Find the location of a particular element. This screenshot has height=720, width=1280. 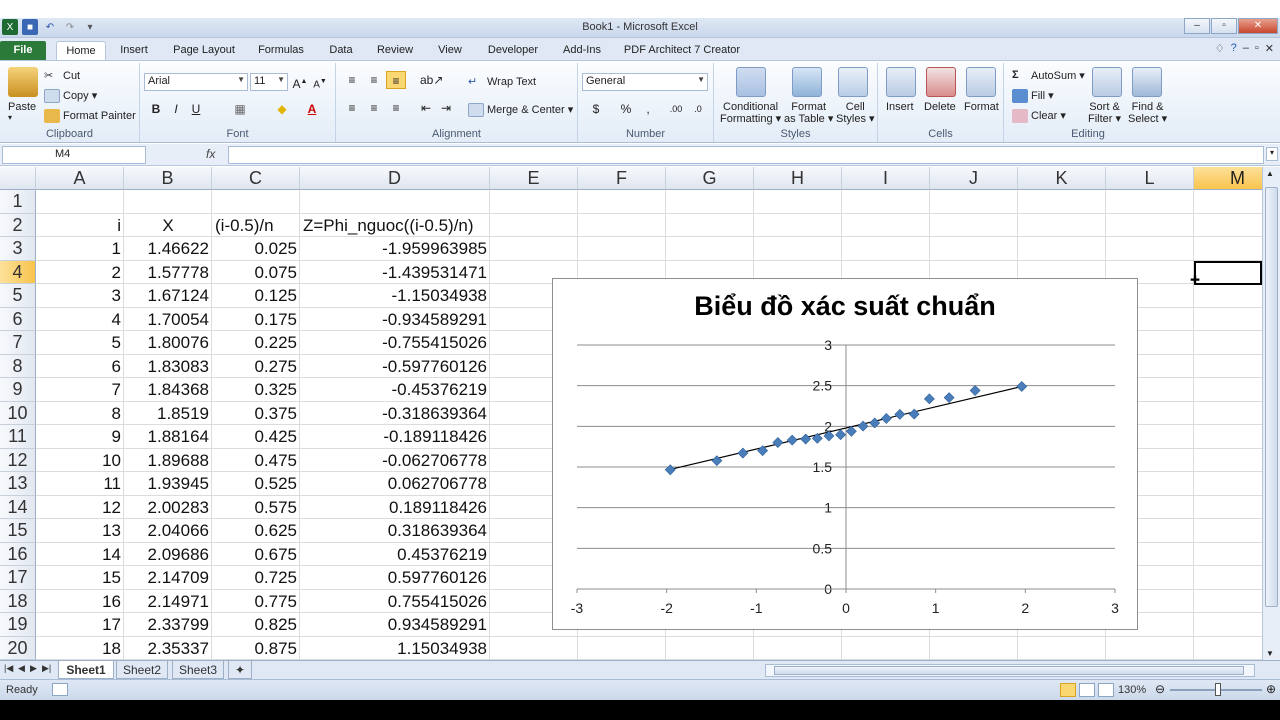

increase-decimal-icon: .00 is located at coordinates (676, 109).